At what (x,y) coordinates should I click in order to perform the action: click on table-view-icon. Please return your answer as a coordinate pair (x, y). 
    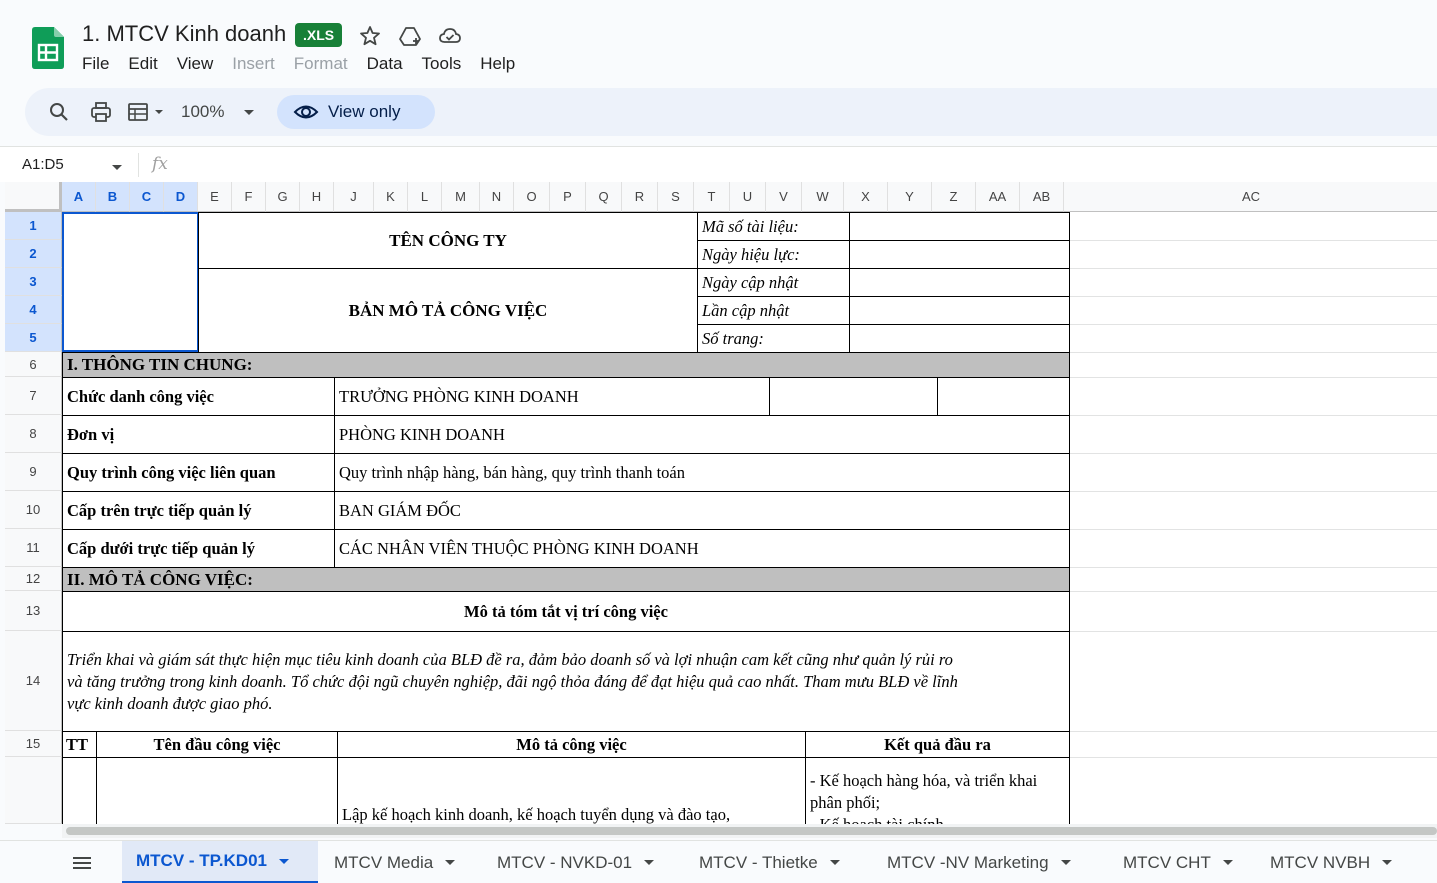
    Looking at the image, I should click on (147, 112).